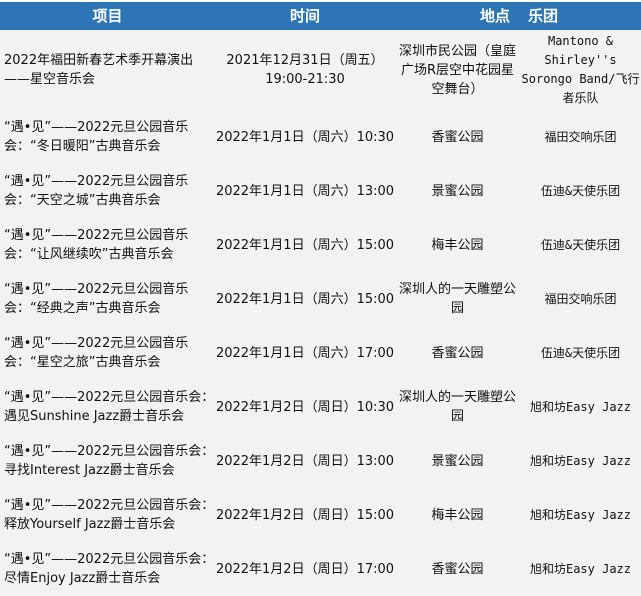 This screenshot has height=596, width=641. What do you see at coordinates (305, 407) in the screenshot?
I see `cell-time: 2022年1月2日（周日）10:30` at bounding box center [305, 407].